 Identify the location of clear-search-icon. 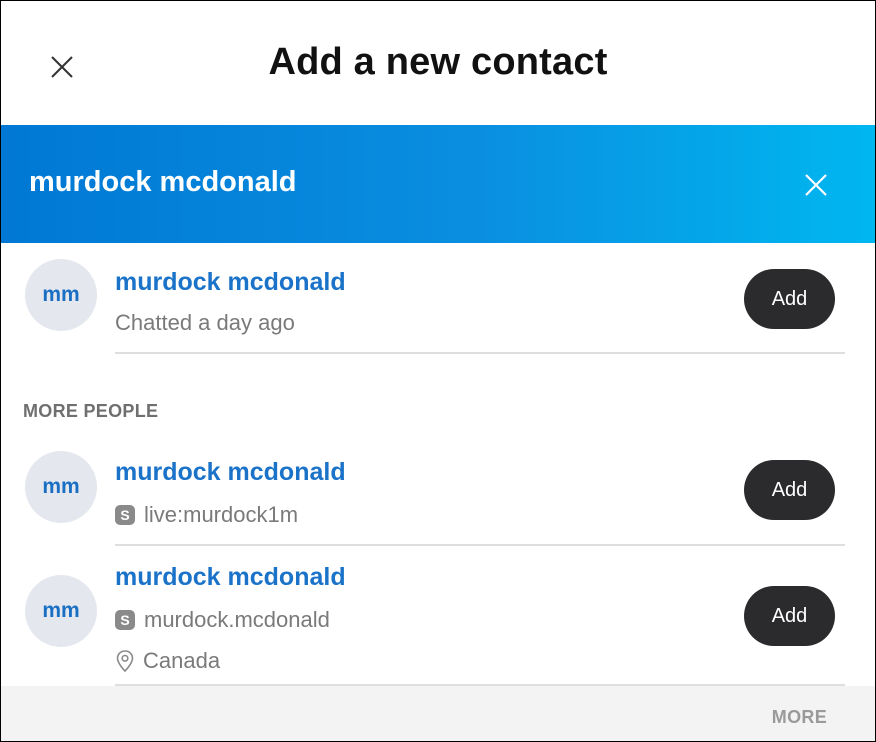
(816, 185).